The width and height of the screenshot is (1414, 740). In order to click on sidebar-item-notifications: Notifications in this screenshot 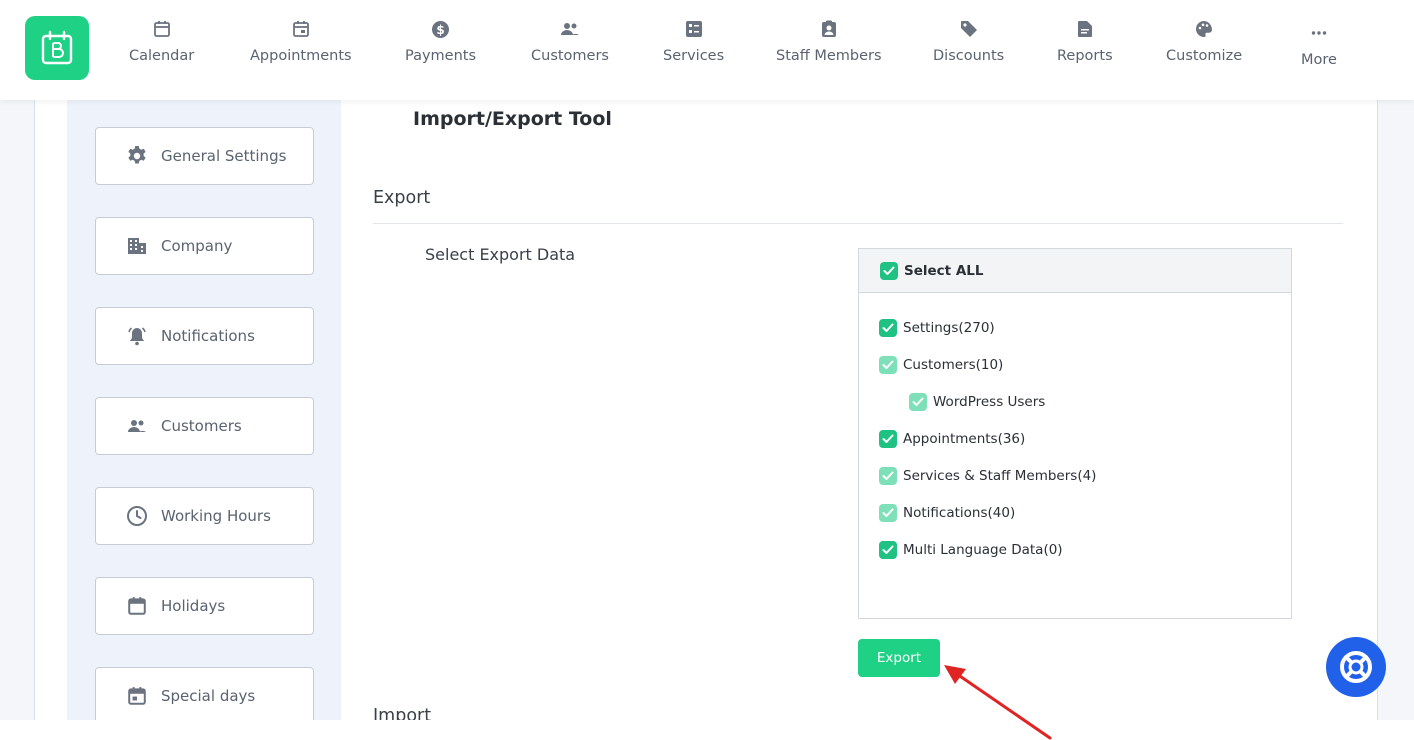, I will do `click(204, 336)`.